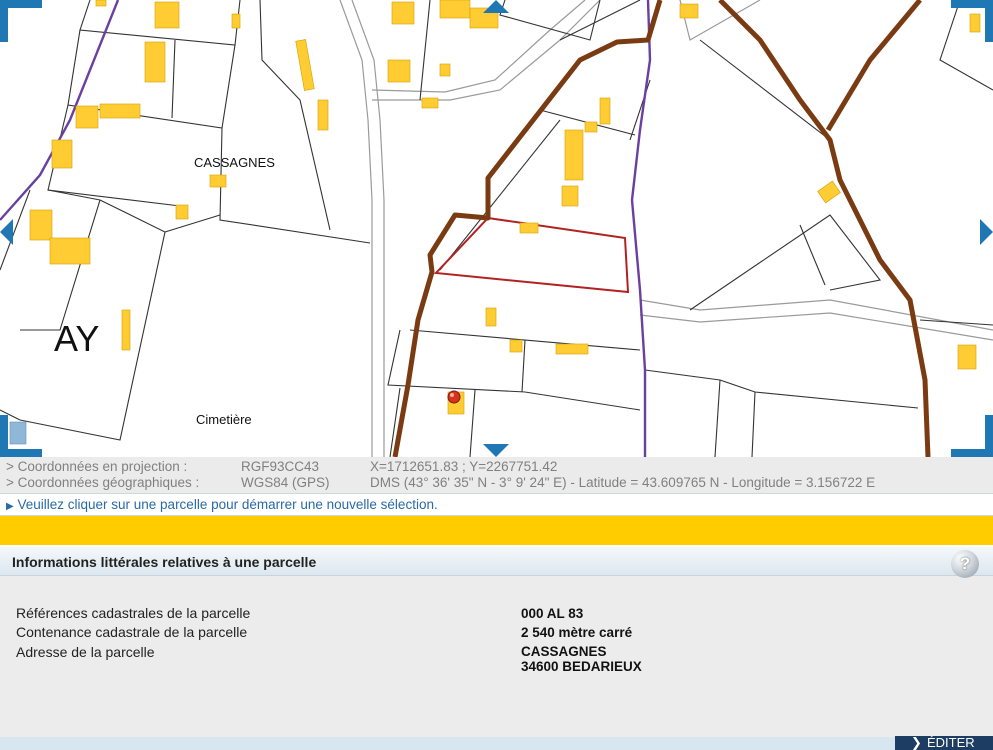 The width and height of the screenshot is (993, 750). I want to click on geographic-label: > Coordonnées géographiques :, so click(103, 482).